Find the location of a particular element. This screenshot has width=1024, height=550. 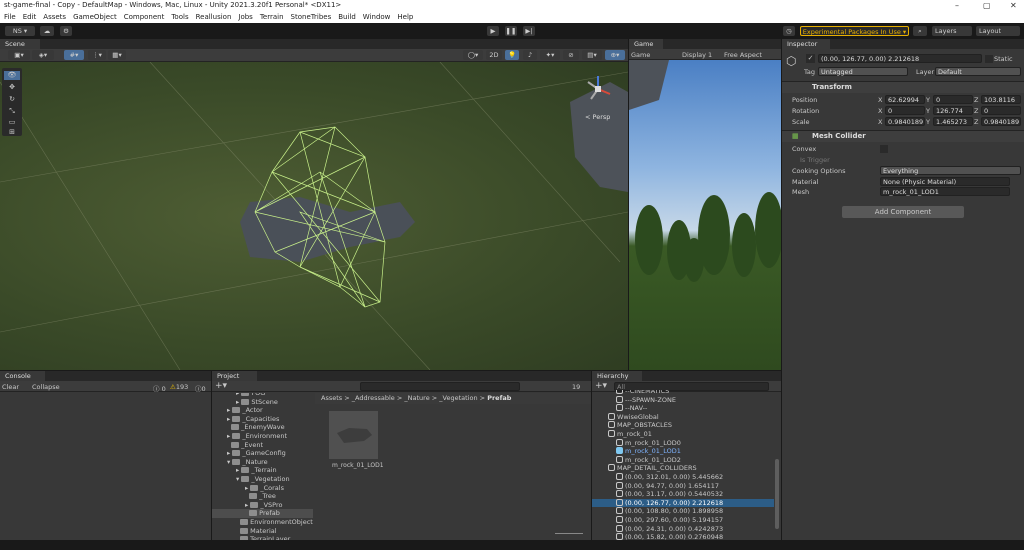

gizmo-dropdown: ◯▾ is located at coordinates (473, 55).